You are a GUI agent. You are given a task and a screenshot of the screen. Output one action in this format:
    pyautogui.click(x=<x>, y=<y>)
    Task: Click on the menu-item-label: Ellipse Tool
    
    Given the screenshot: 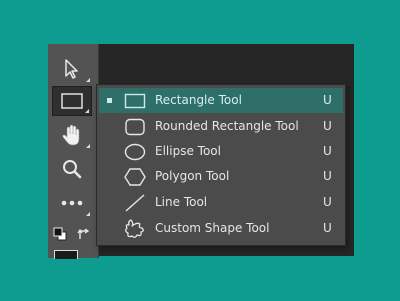 What is the action you would take?
    pyautogui.click(x=188, y=151)
    